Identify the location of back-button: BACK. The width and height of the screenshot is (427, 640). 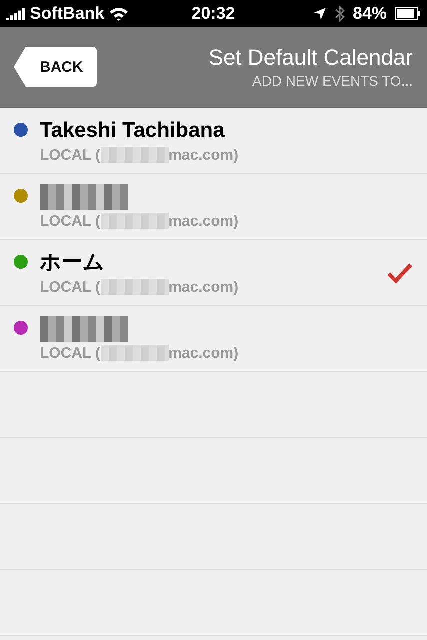
(56, 67).